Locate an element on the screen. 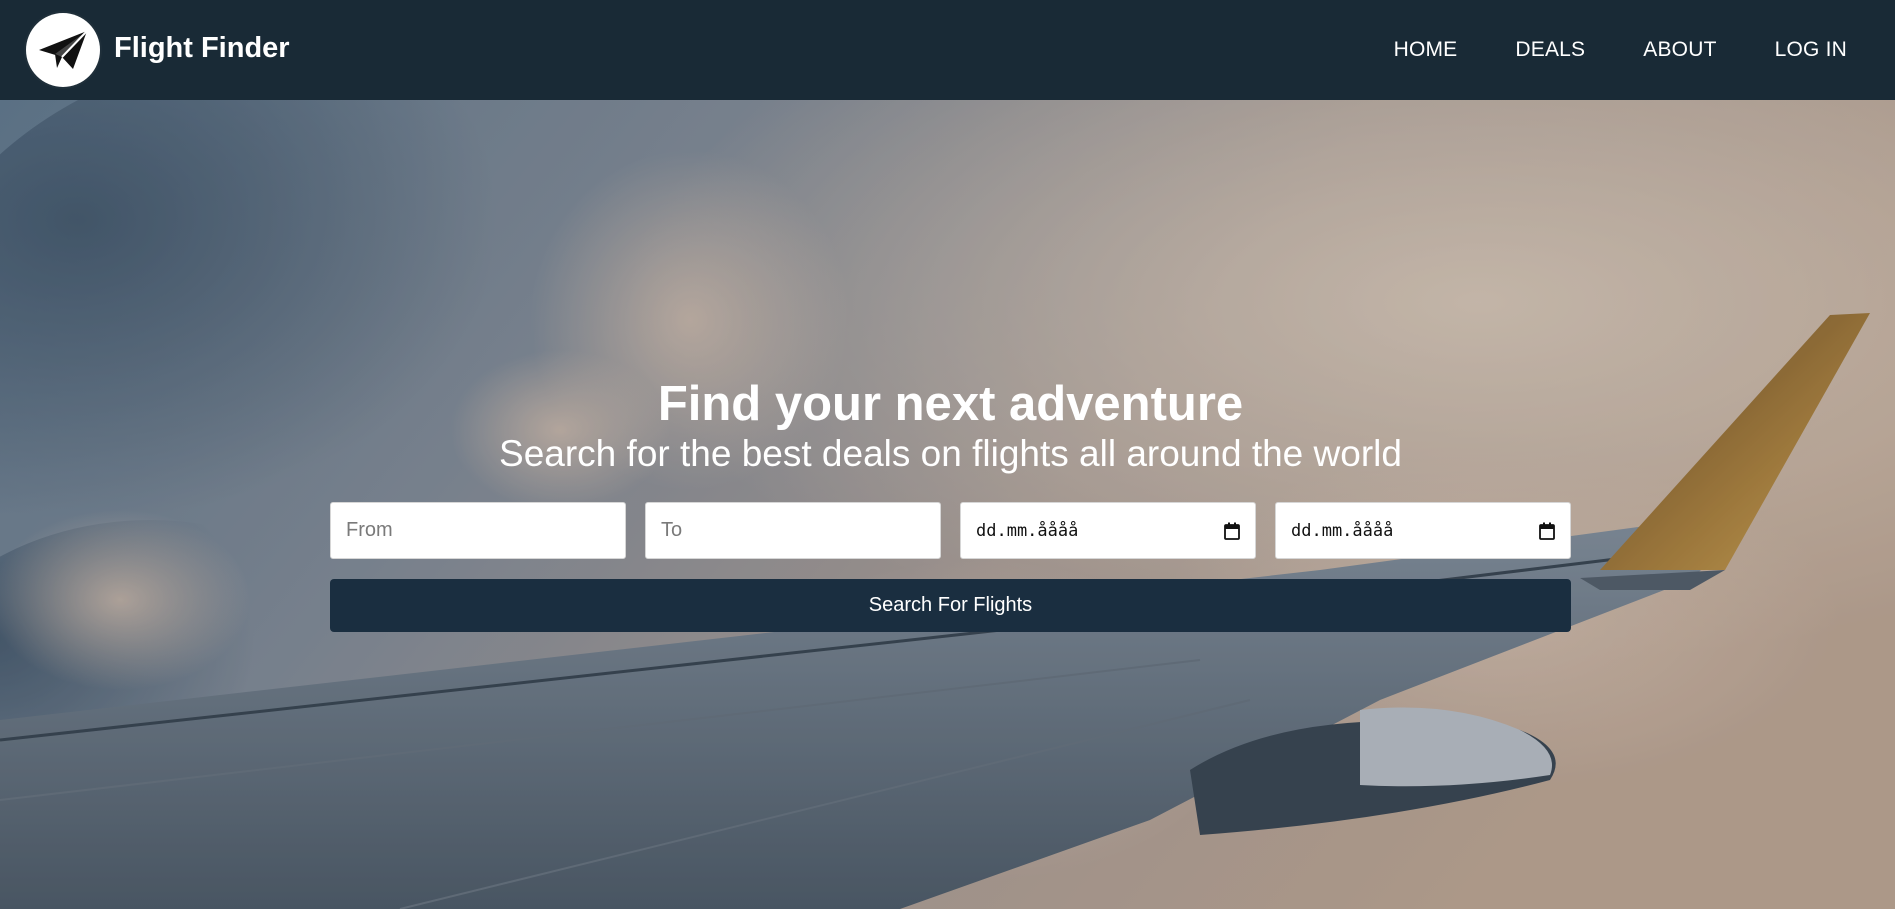  brand-name: Flight Finder is located at coordinates (202, 48).